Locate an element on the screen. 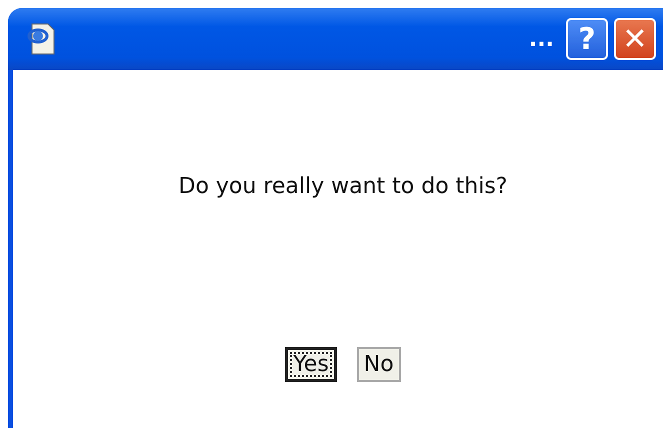  message-text: Do you really want to do this? is located at coordinates (343, 186).